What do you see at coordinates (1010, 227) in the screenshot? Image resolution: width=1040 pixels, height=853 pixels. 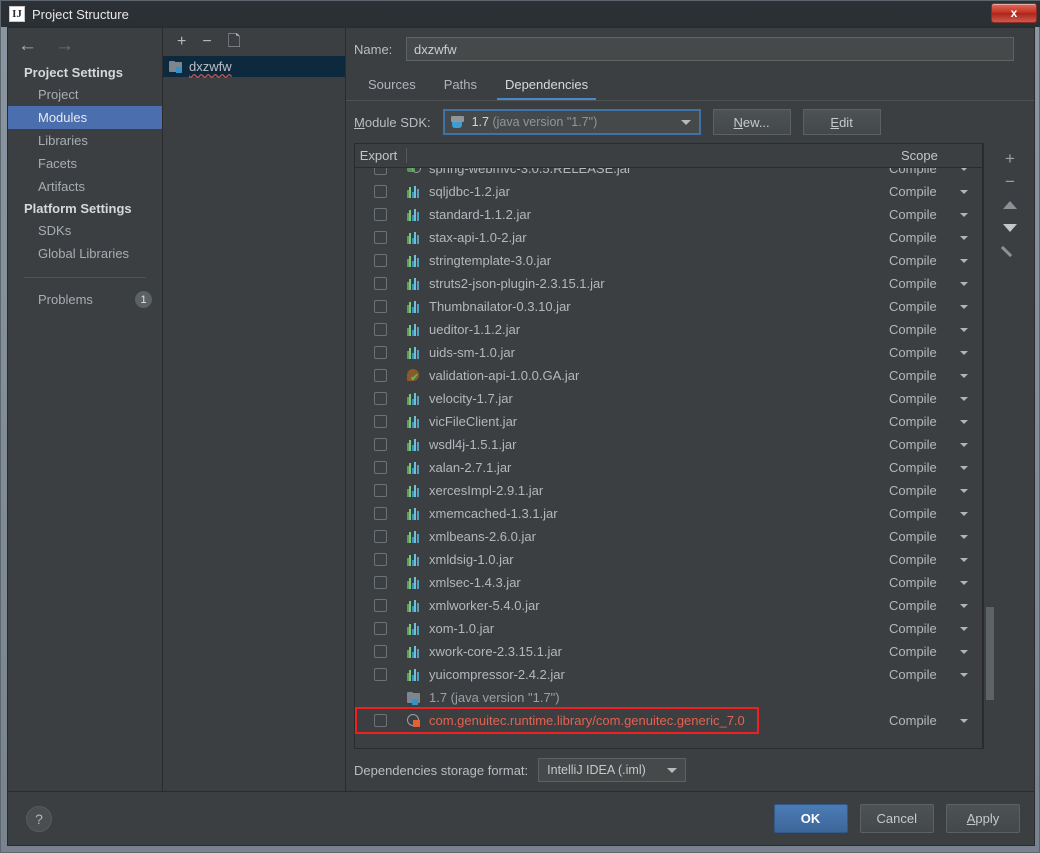 I see `move-down-button` at bounding box center [1010, 227].